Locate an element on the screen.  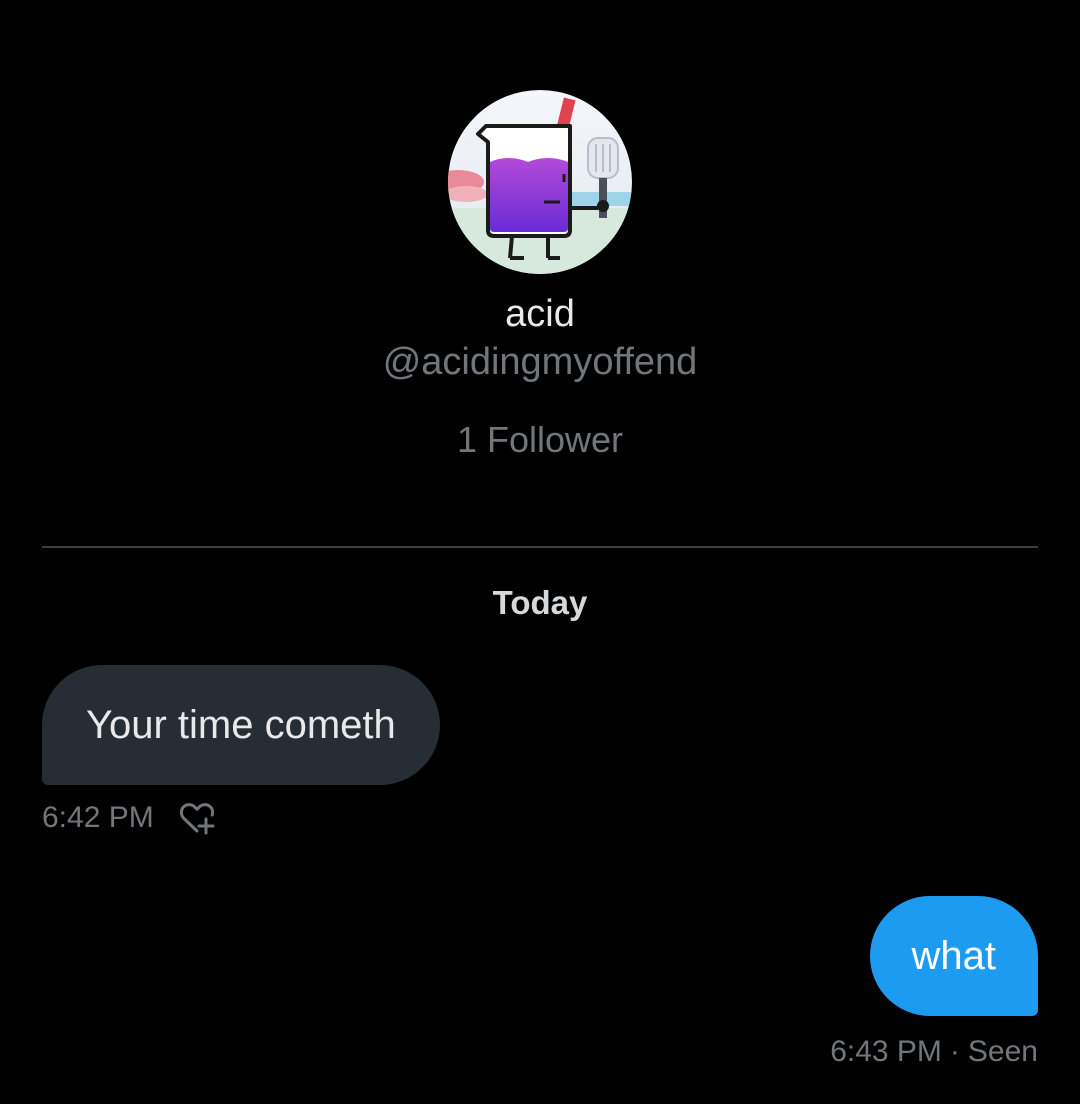
incoming-message-text: Your time cometh is located at coordinates (241, 724).